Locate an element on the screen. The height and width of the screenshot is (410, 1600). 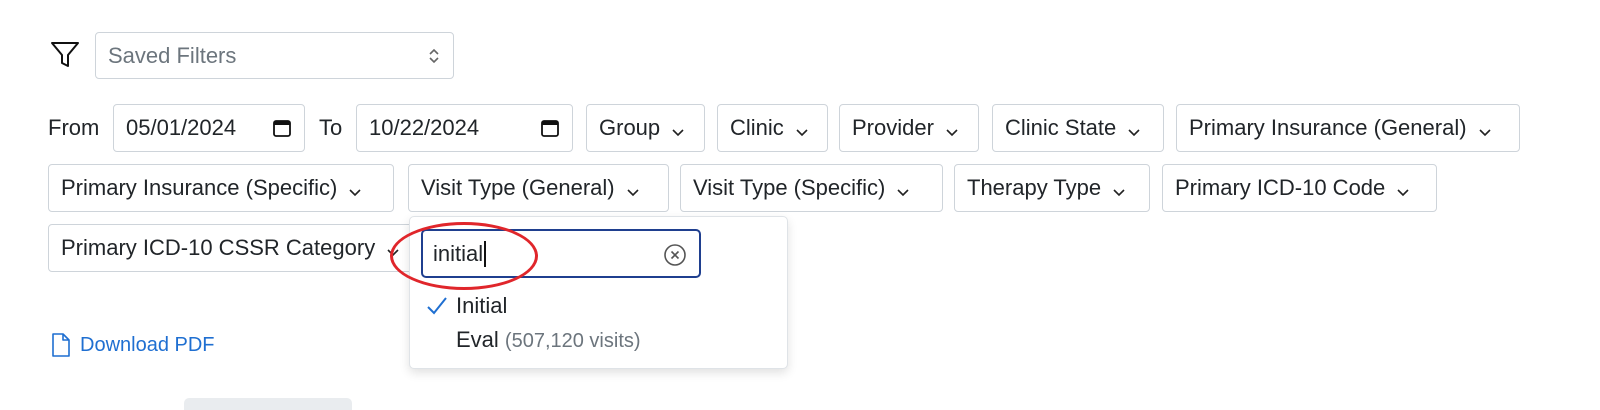
primary-icd10-code-label: Primary ICD-10 Code is located at coordinates (1280, 187).